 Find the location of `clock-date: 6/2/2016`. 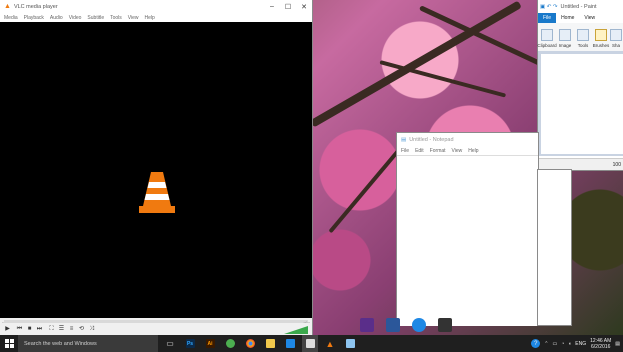

clock-date: 6/2/2016 is located at coordinates (600, 346).